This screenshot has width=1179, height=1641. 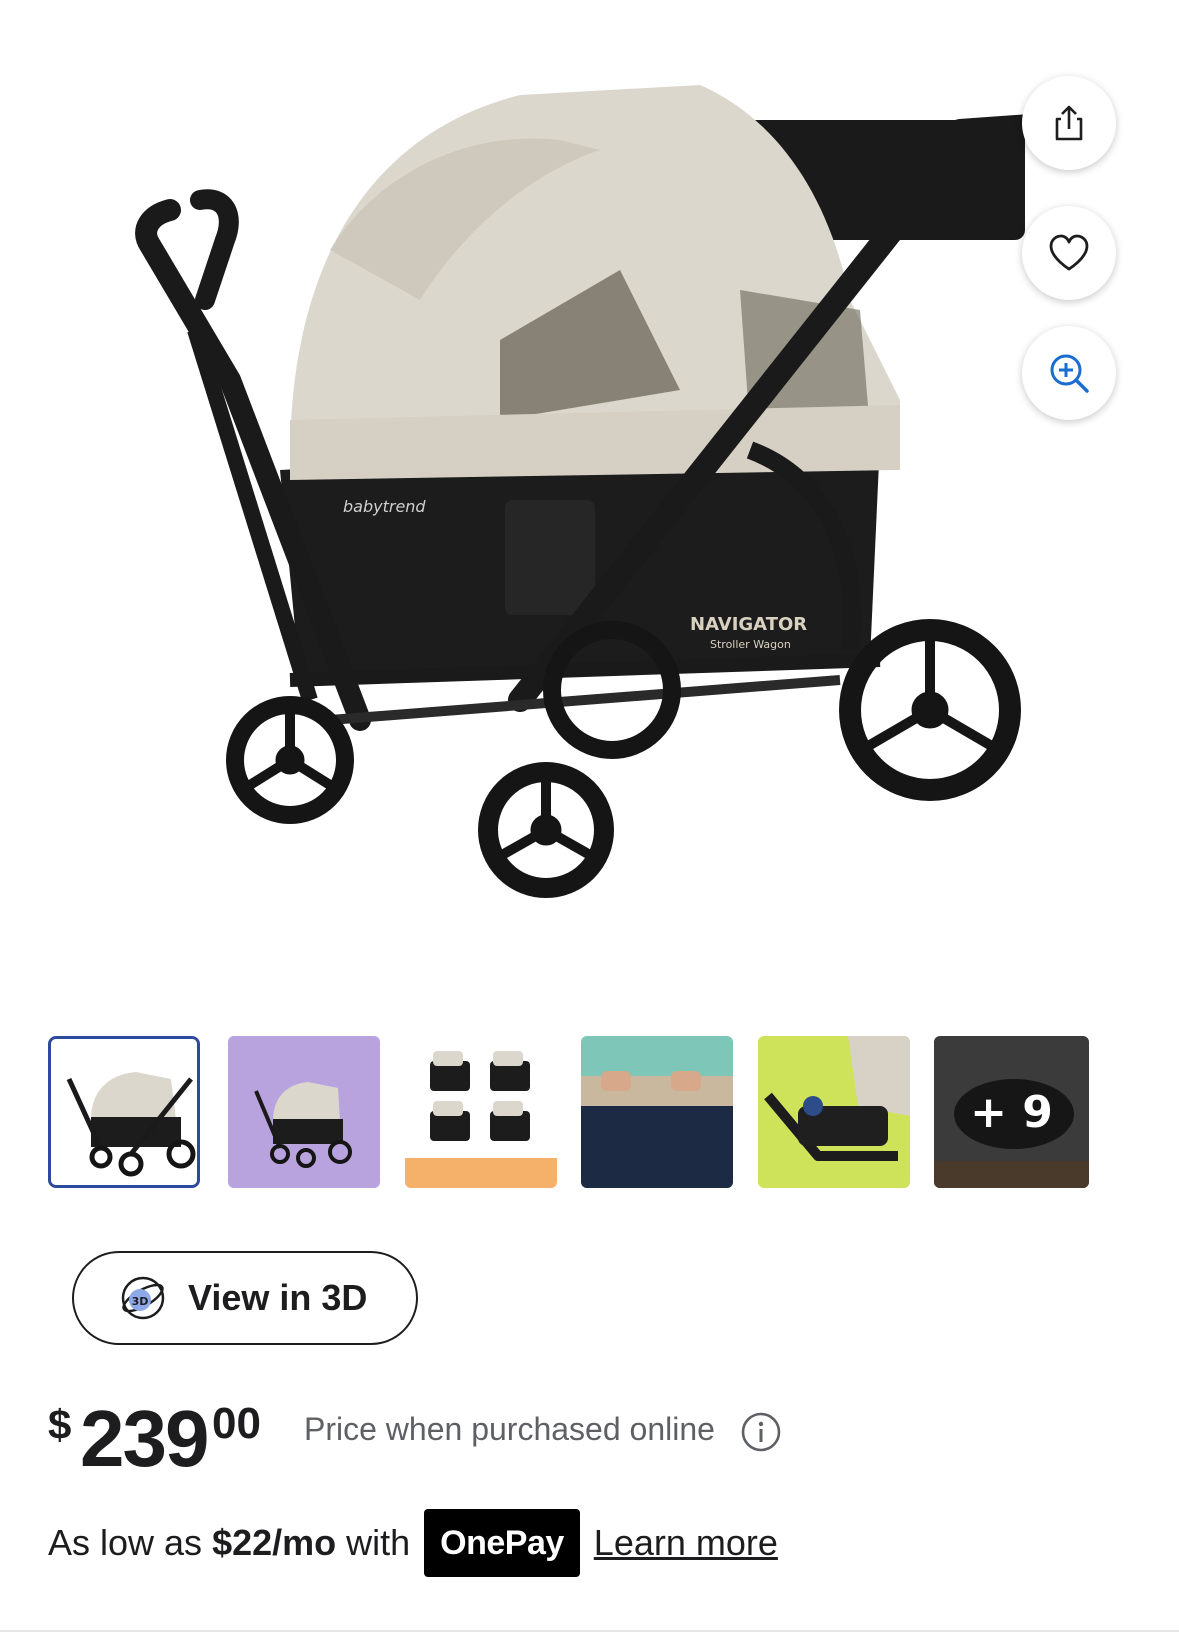 I want to click on view-in-3d-label: View in 3D, so click(x=278, y=1297).